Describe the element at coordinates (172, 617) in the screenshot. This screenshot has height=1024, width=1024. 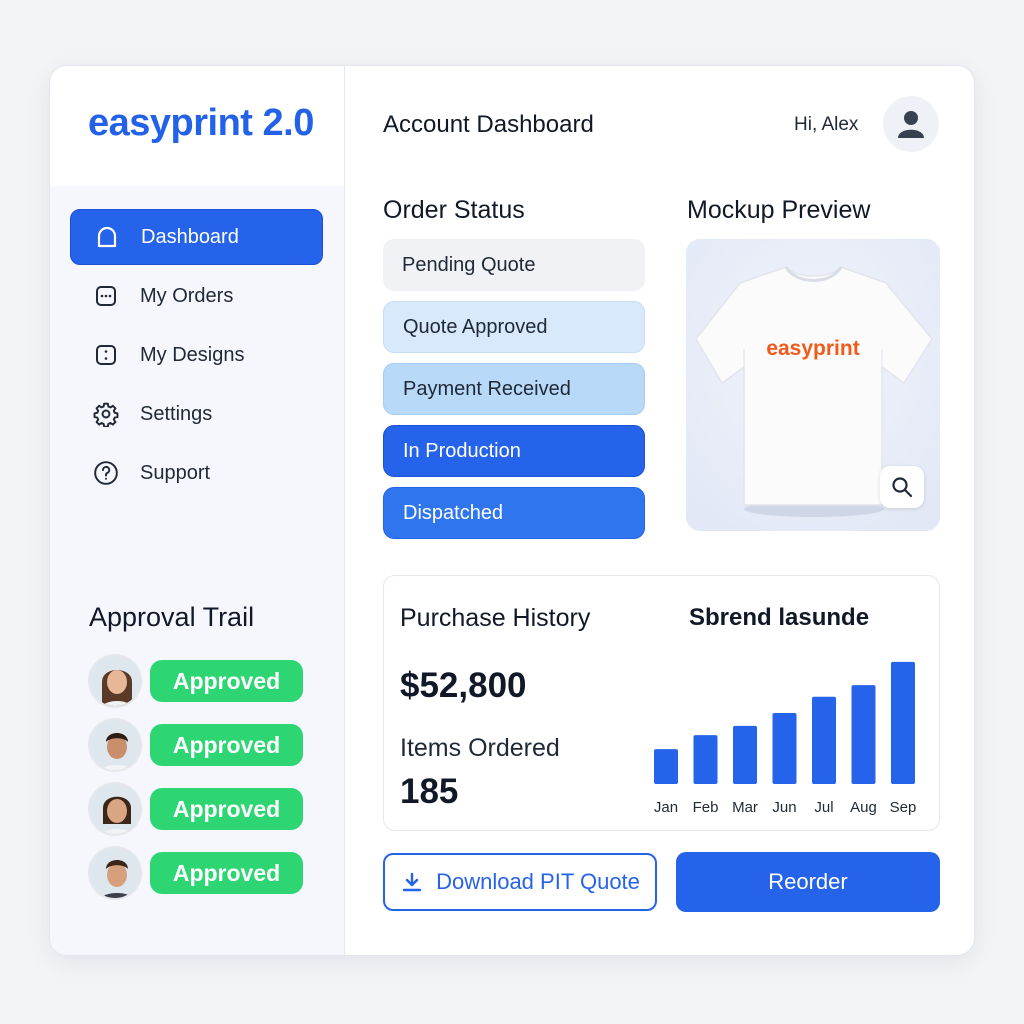
I see `approval-trail-title: Approval Trail` at that location.